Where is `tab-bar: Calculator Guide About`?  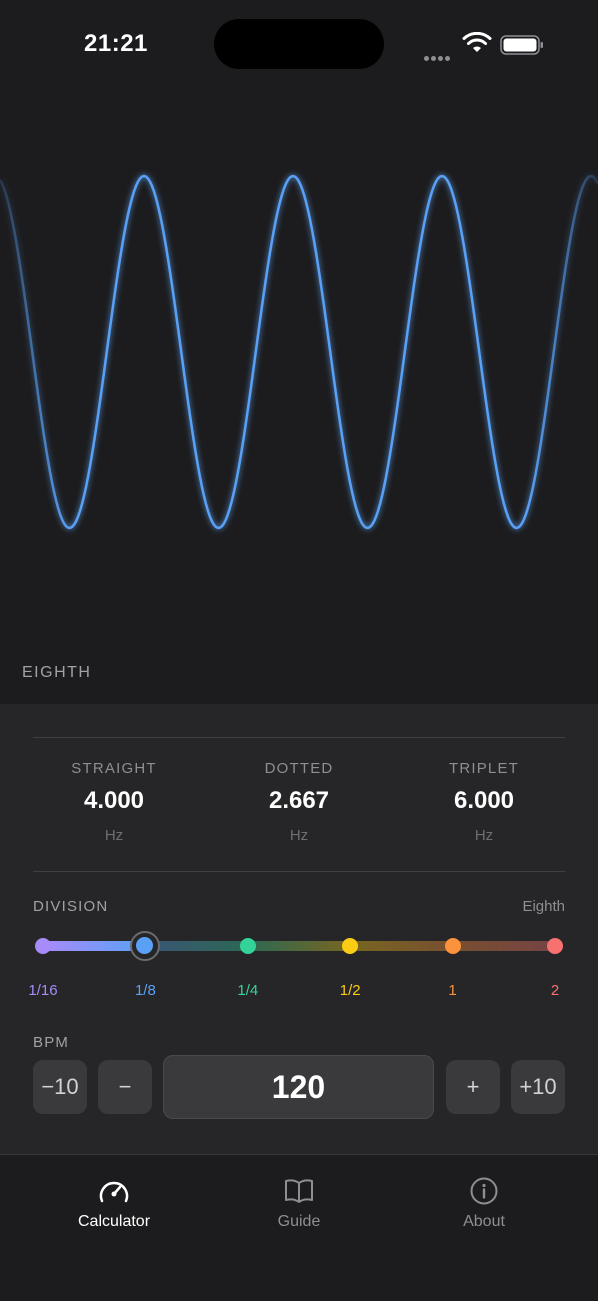 tab-bar: Calculator Guide About is located at coordinates (299, 1227).